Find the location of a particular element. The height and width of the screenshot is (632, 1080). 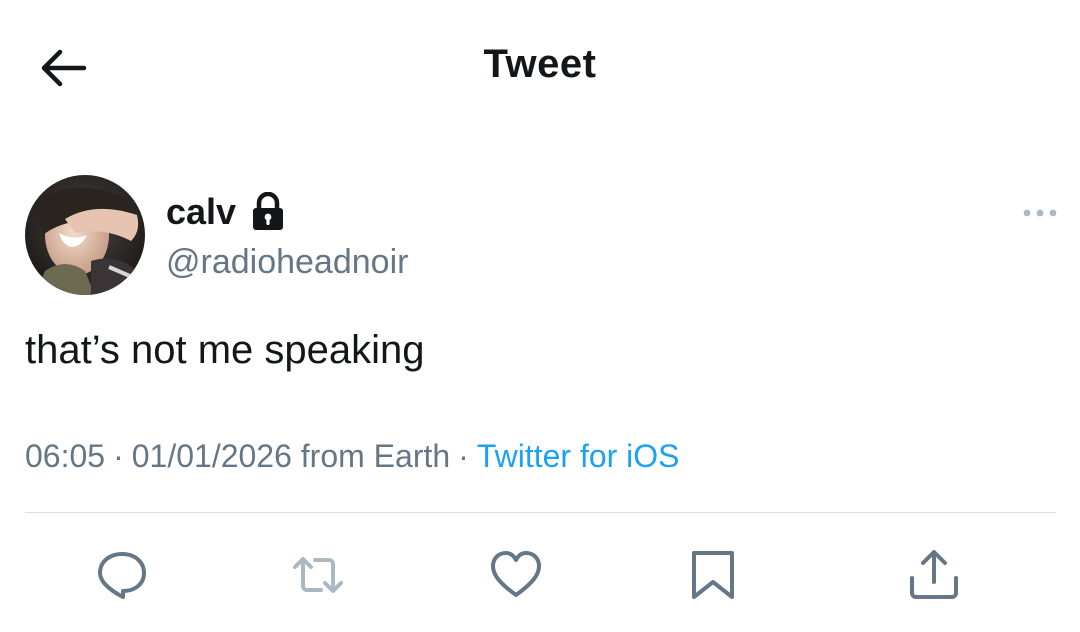

share-icon is located at coordinates (934, 574).